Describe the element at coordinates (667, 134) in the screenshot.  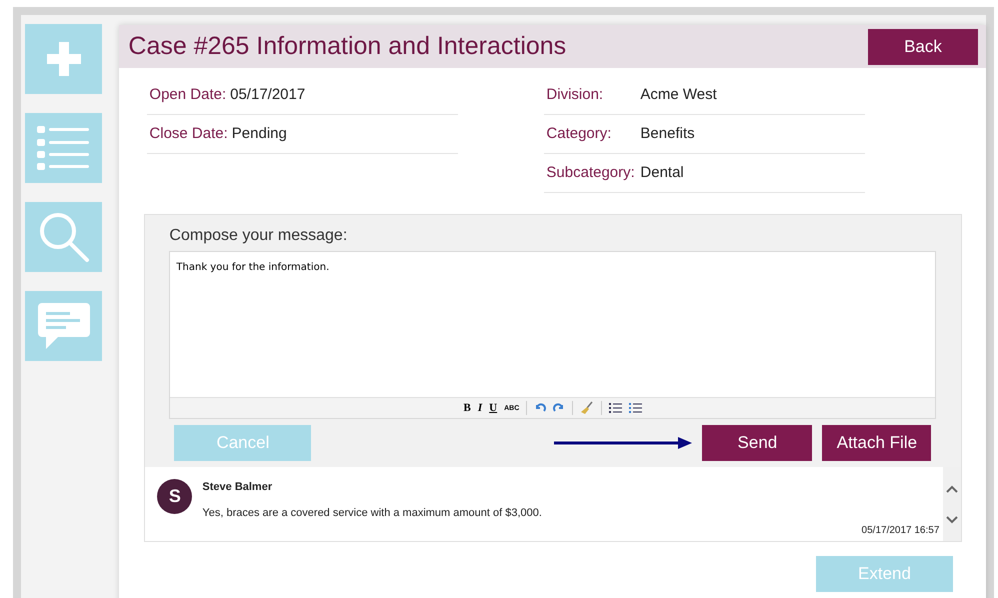
I see `field-value: Benefits` at that location.